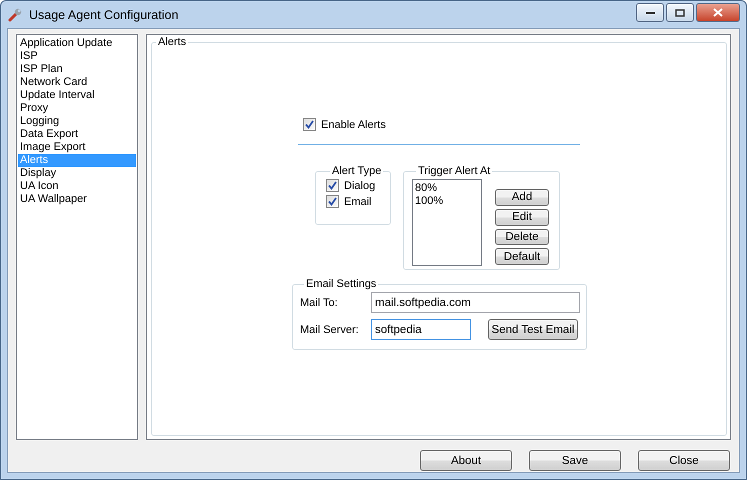 The image size is (747, 480). Describe the element at coordinates (575, 460) in the screenshot. I see `dialog-button: Save` at that location.